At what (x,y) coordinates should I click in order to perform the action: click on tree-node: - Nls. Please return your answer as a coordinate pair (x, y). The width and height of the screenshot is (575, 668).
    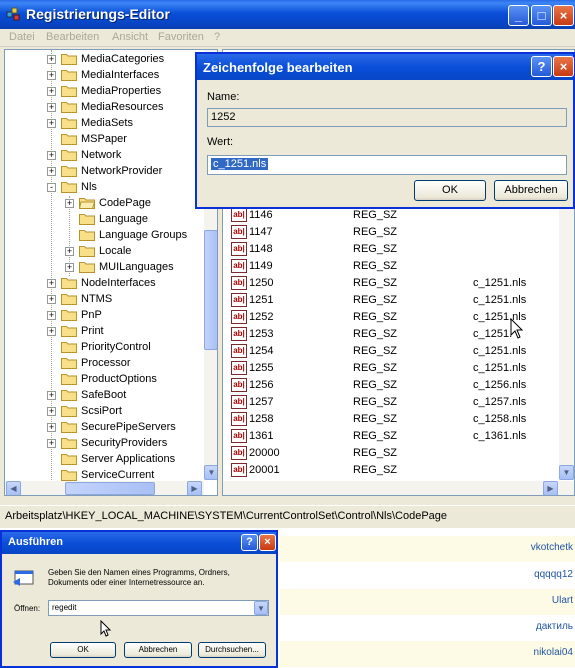
    Looking at the image, I should click on (104, 187).